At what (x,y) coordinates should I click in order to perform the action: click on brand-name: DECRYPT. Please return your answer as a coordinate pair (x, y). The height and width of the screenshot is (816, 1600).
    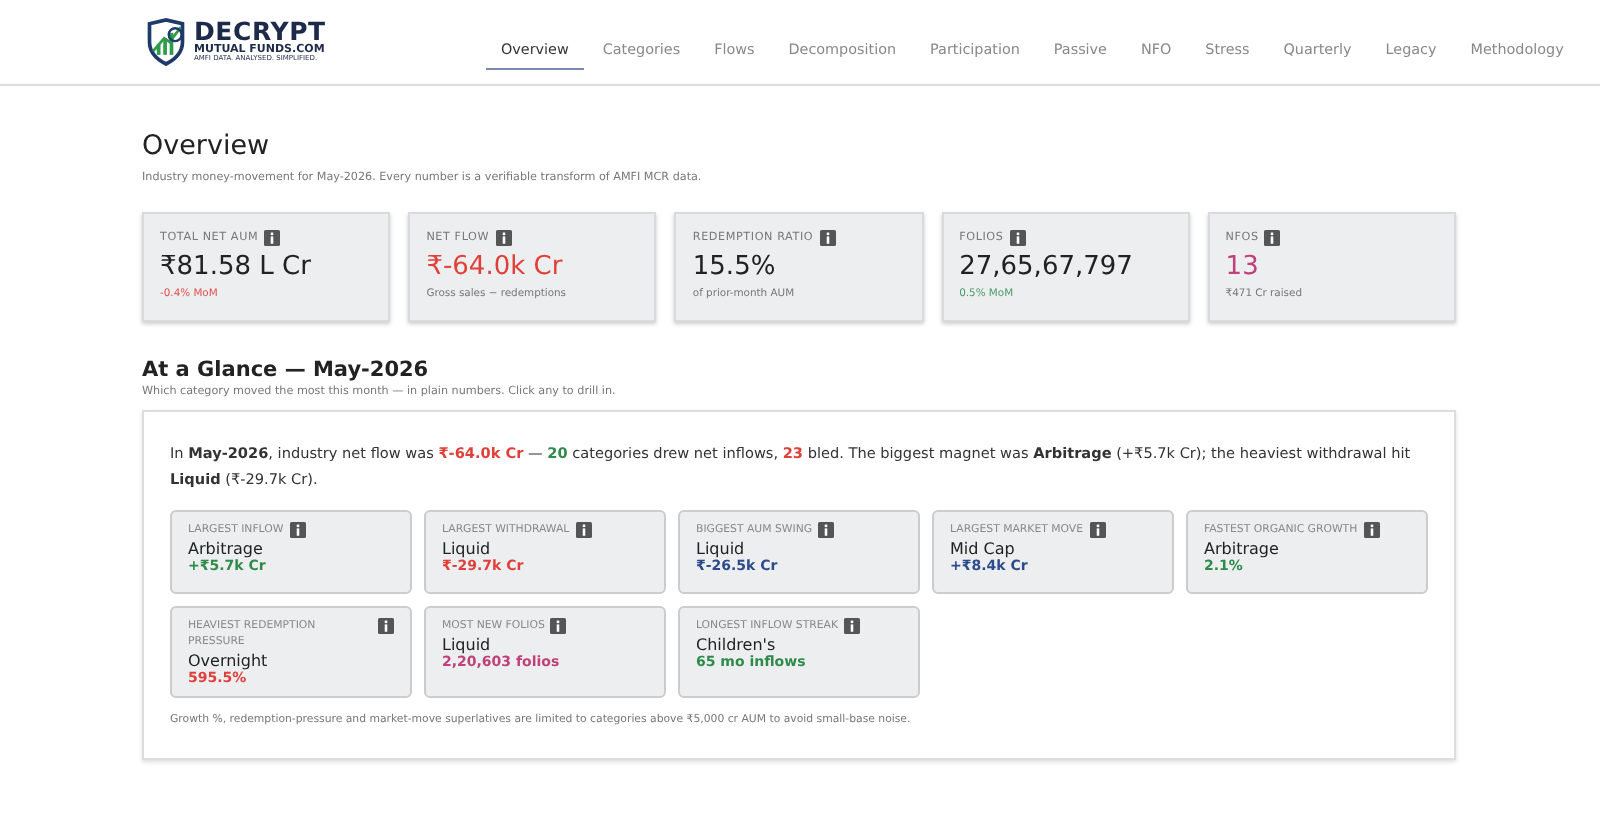
    Looking at the image, I should click on (260, 33).